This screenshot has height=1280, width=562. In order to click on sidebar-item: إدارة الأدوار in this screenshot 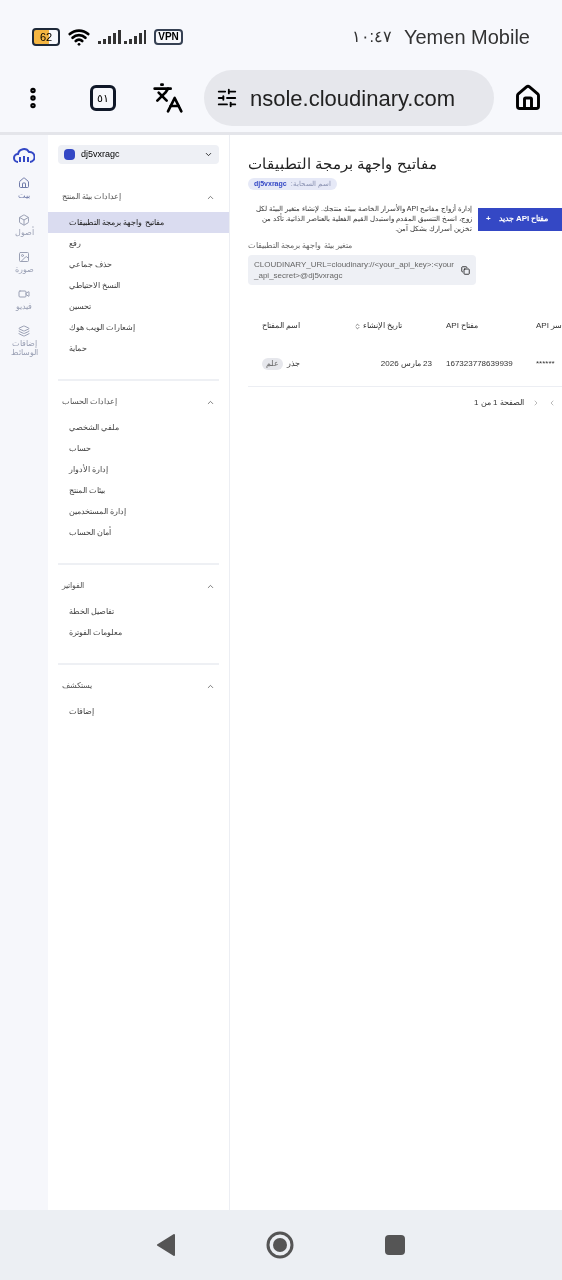, I will do `click(138, 469)`.